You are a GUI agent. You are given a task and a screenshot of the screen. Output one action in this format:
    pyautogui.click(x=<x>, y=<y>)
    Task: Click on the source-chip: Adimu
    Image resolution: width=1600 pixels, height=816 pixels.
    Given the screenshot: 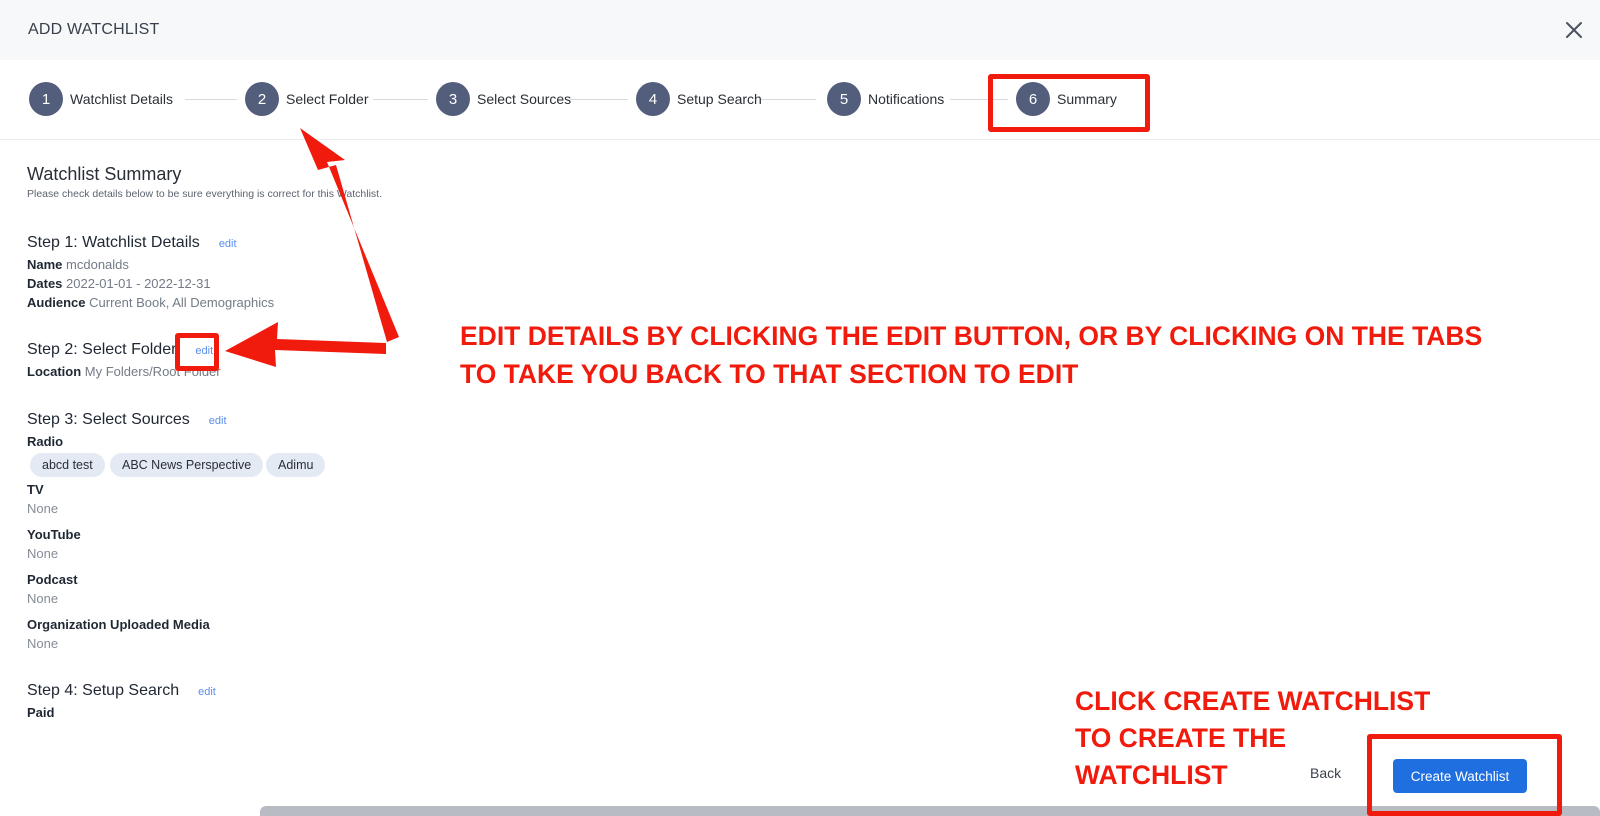 What is the action you would take?
    pyautogui.click(x=296, y=465)
    